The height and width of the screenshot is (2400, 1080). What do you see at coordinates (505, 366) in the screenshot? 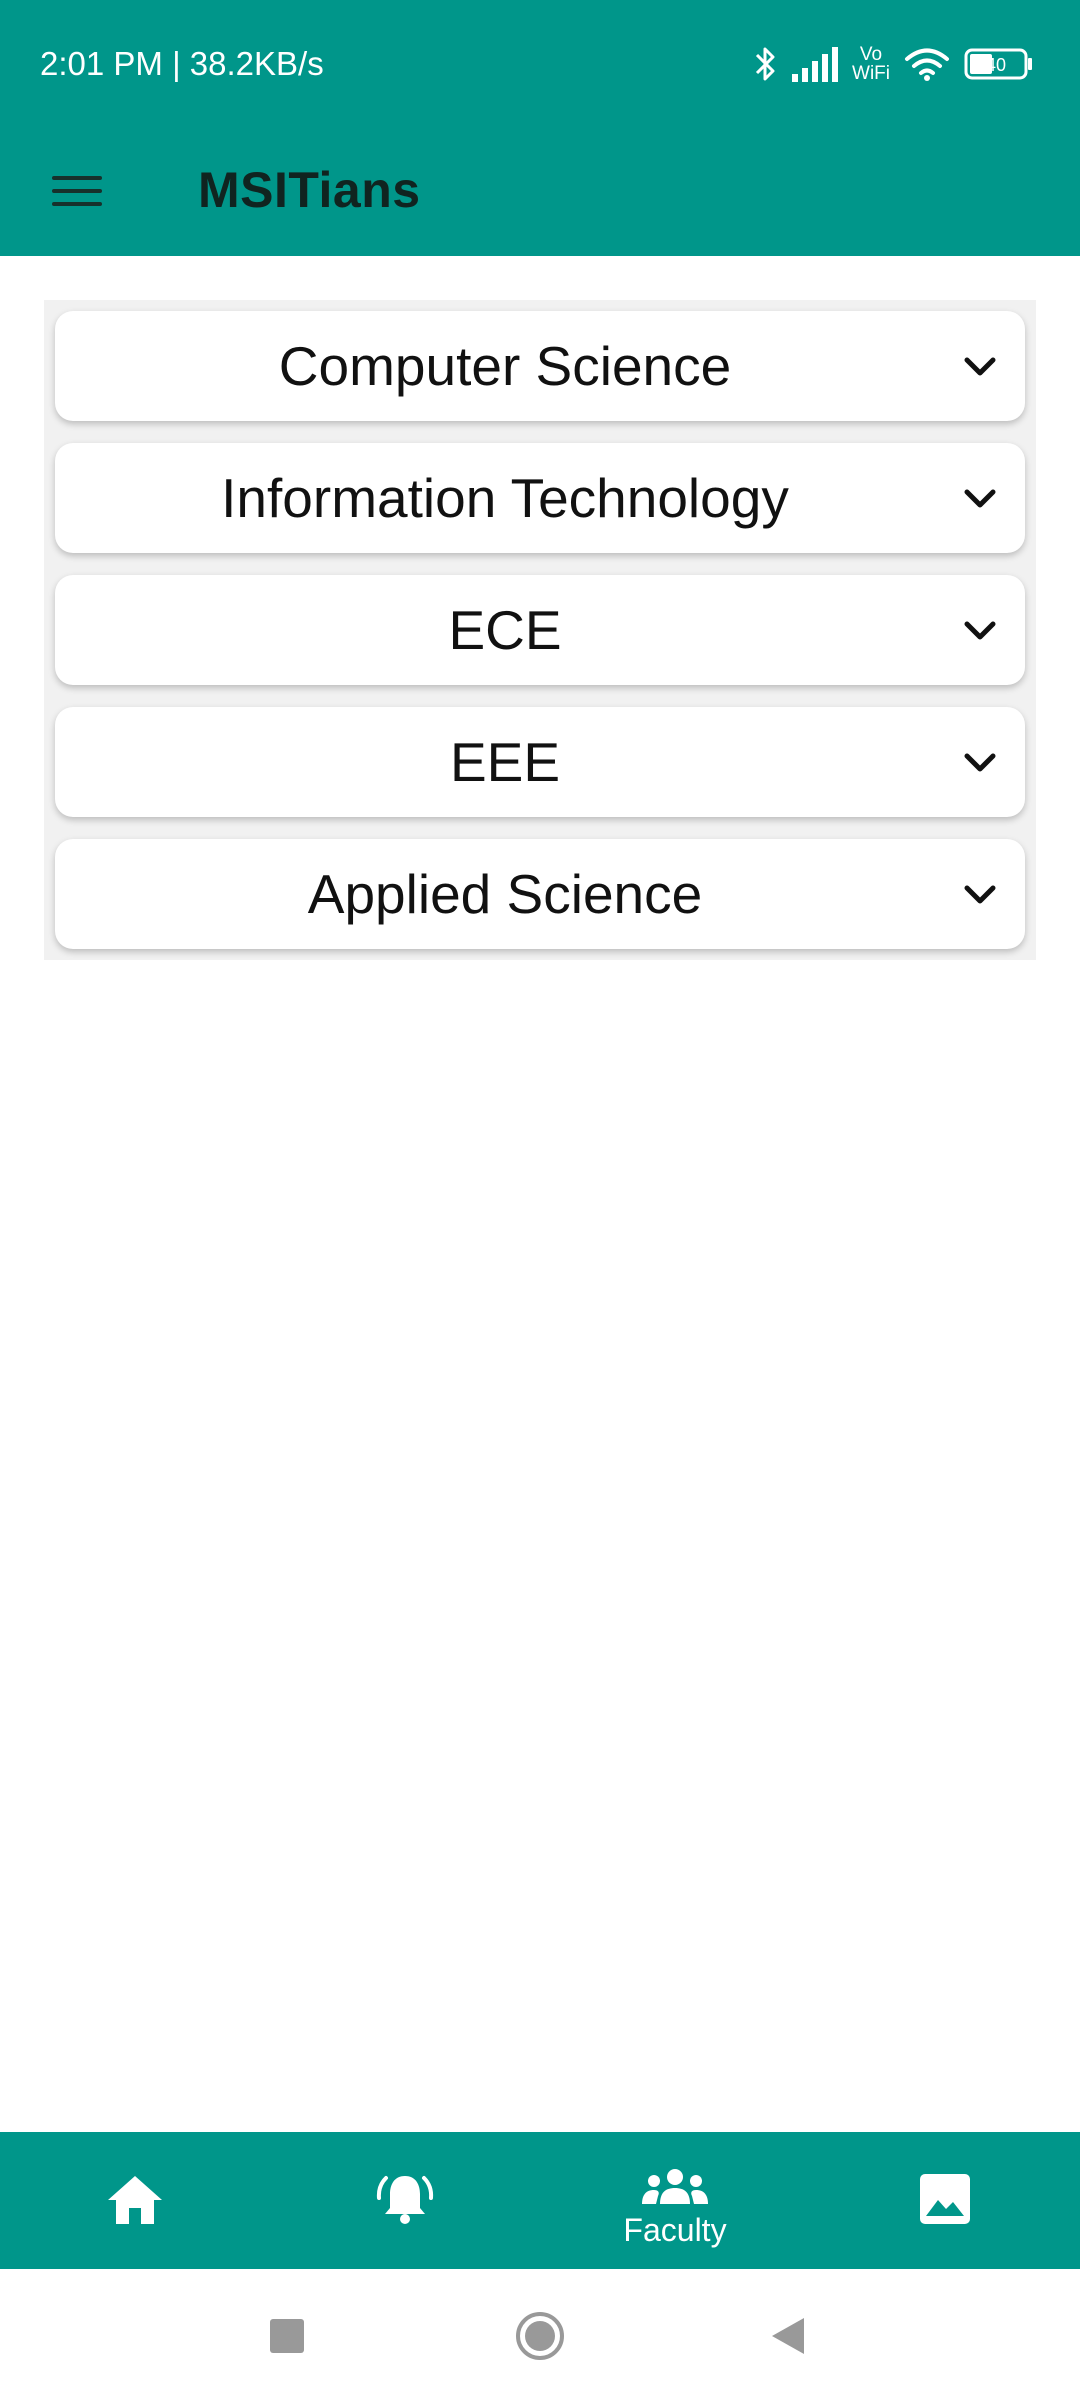
I see `department-label: Computer Science` at bounding box center [505, 366].